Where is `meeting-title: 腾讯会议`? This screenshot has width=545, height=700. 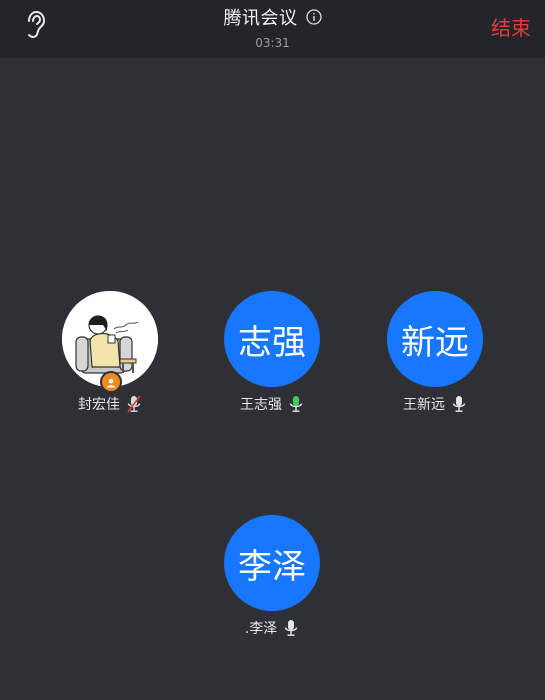 meeting-title: 腾讯会议 is located at coordinates (260, 18).